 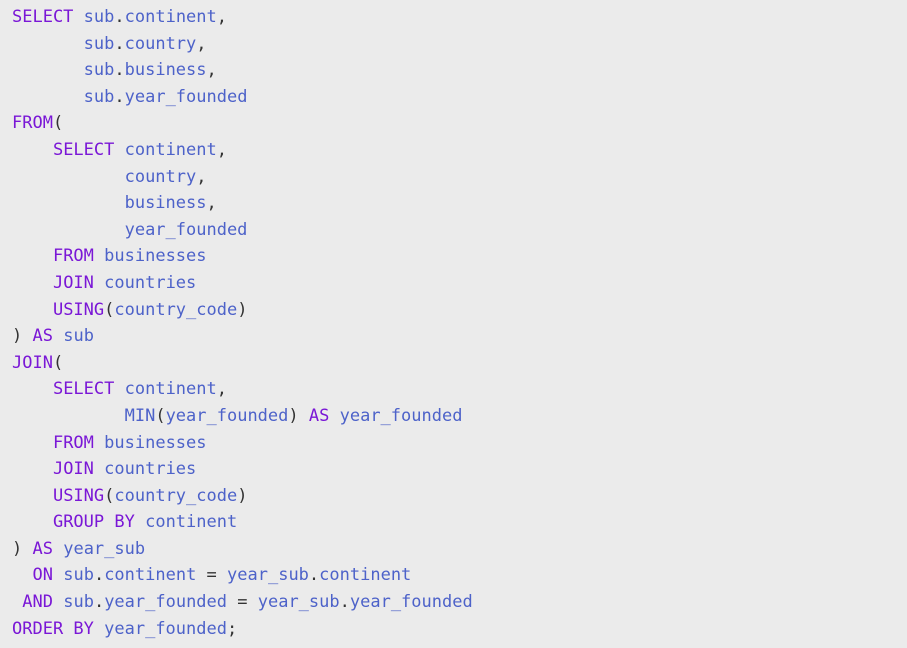 I want to click on code-line: business,, so click(x=459, y=203).